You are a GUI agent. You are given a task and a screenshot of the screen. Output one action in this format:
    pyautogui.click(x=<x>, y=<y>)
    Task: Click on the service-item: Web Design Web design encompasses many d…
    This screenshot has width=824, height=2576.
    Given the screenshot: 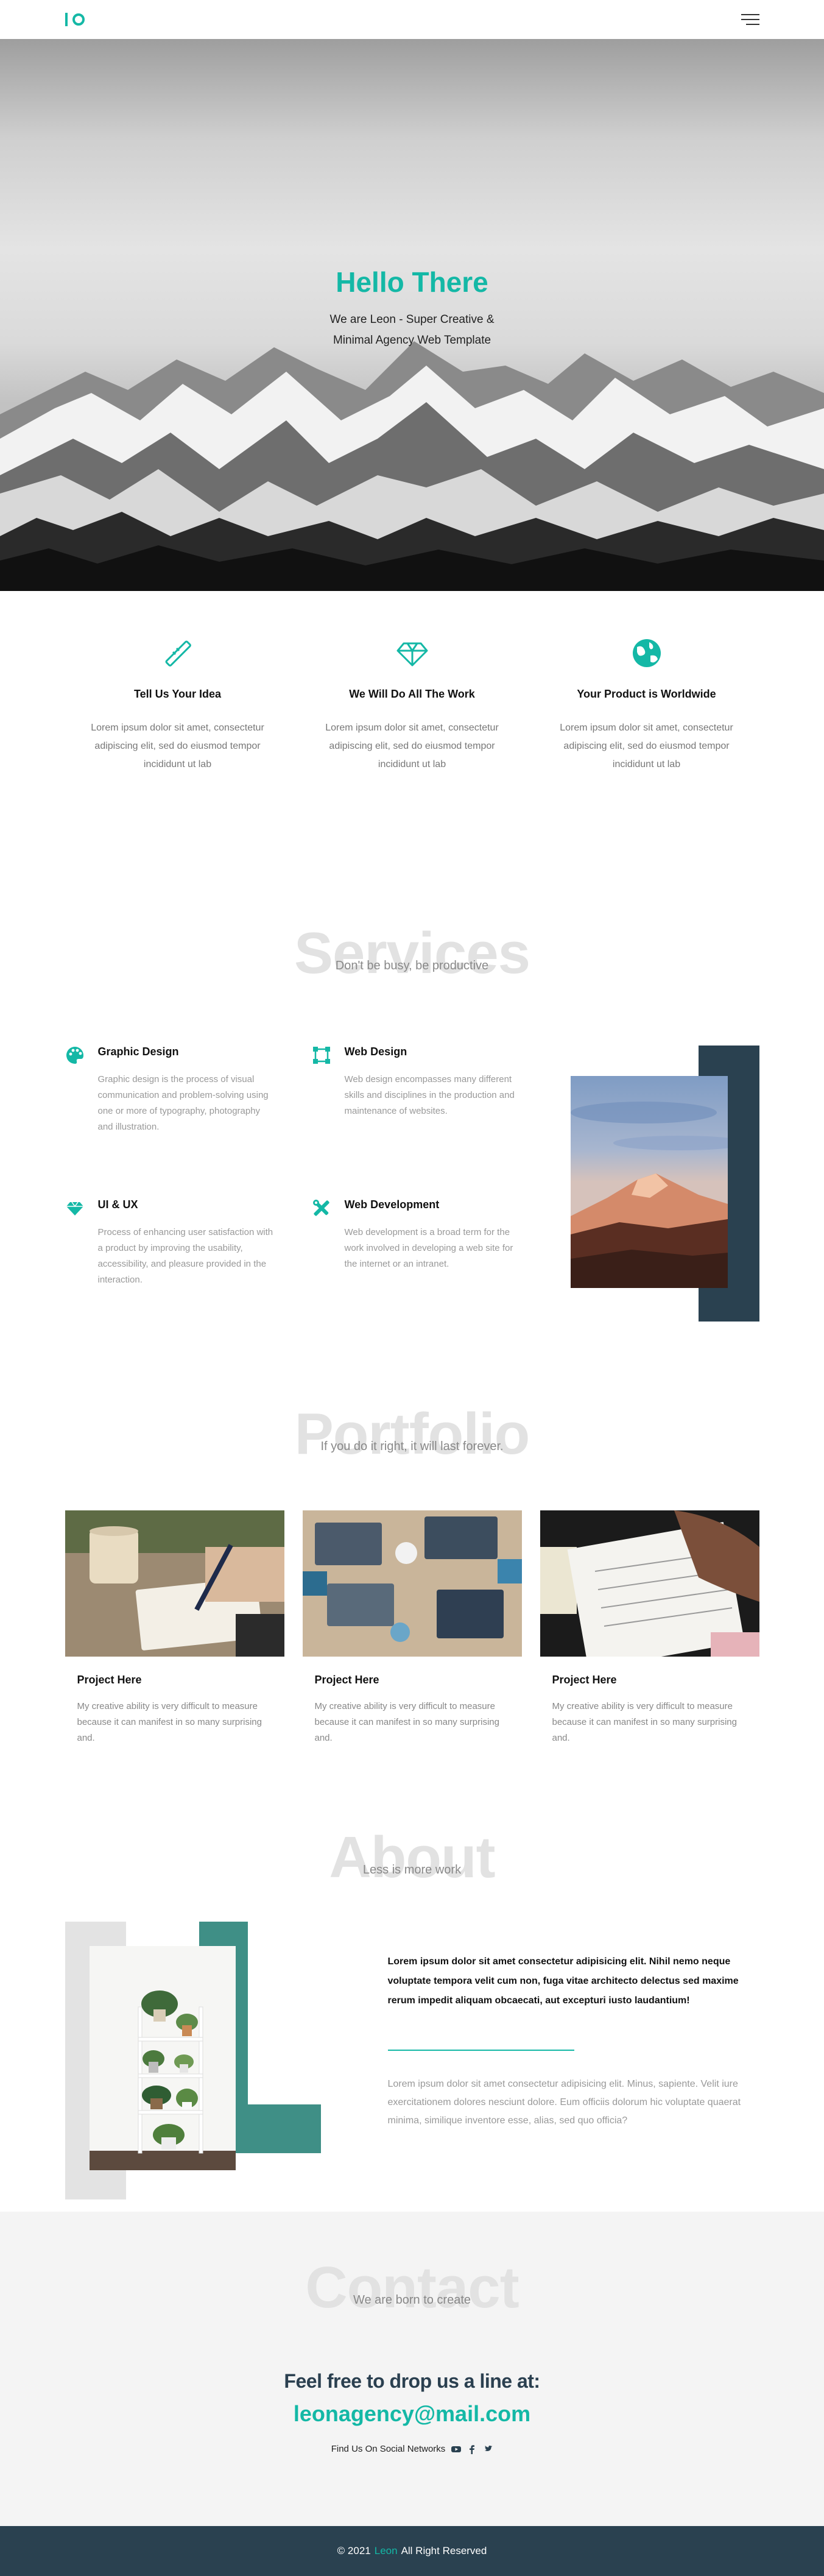 What is the action you would take?
    pyautogui.click(x=423, y=1107)
    